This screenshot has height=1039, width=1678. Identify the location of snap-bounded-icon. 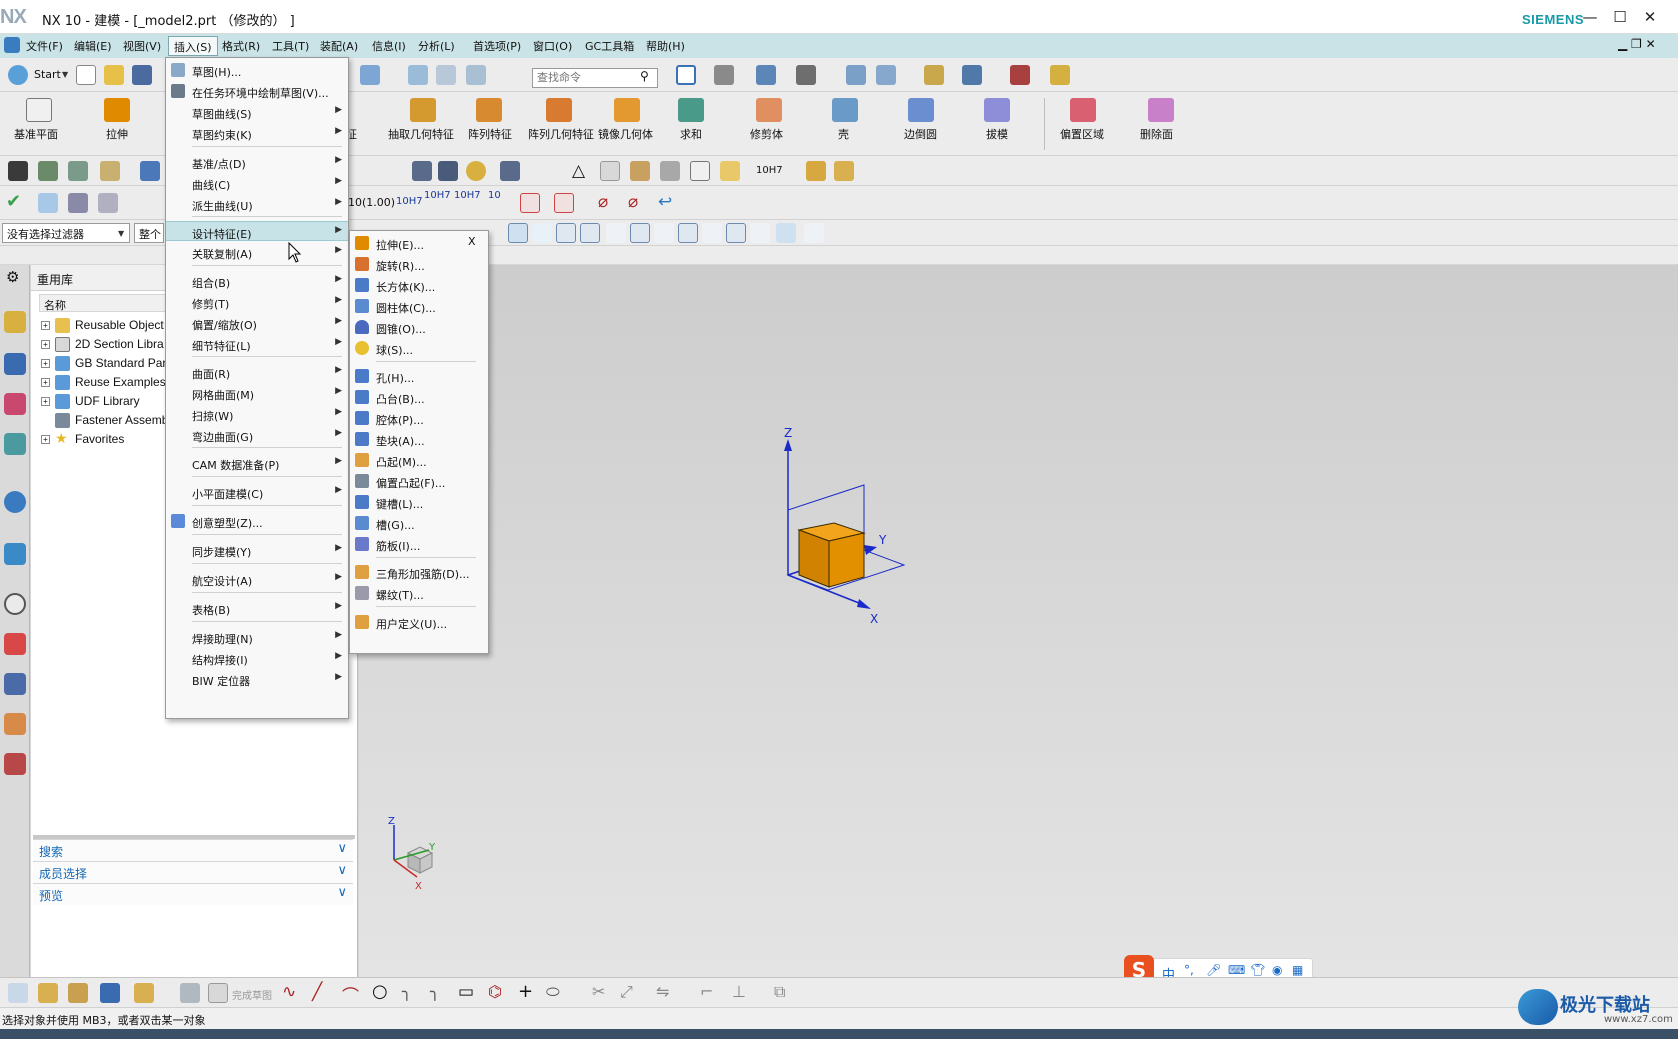
(814, 233).